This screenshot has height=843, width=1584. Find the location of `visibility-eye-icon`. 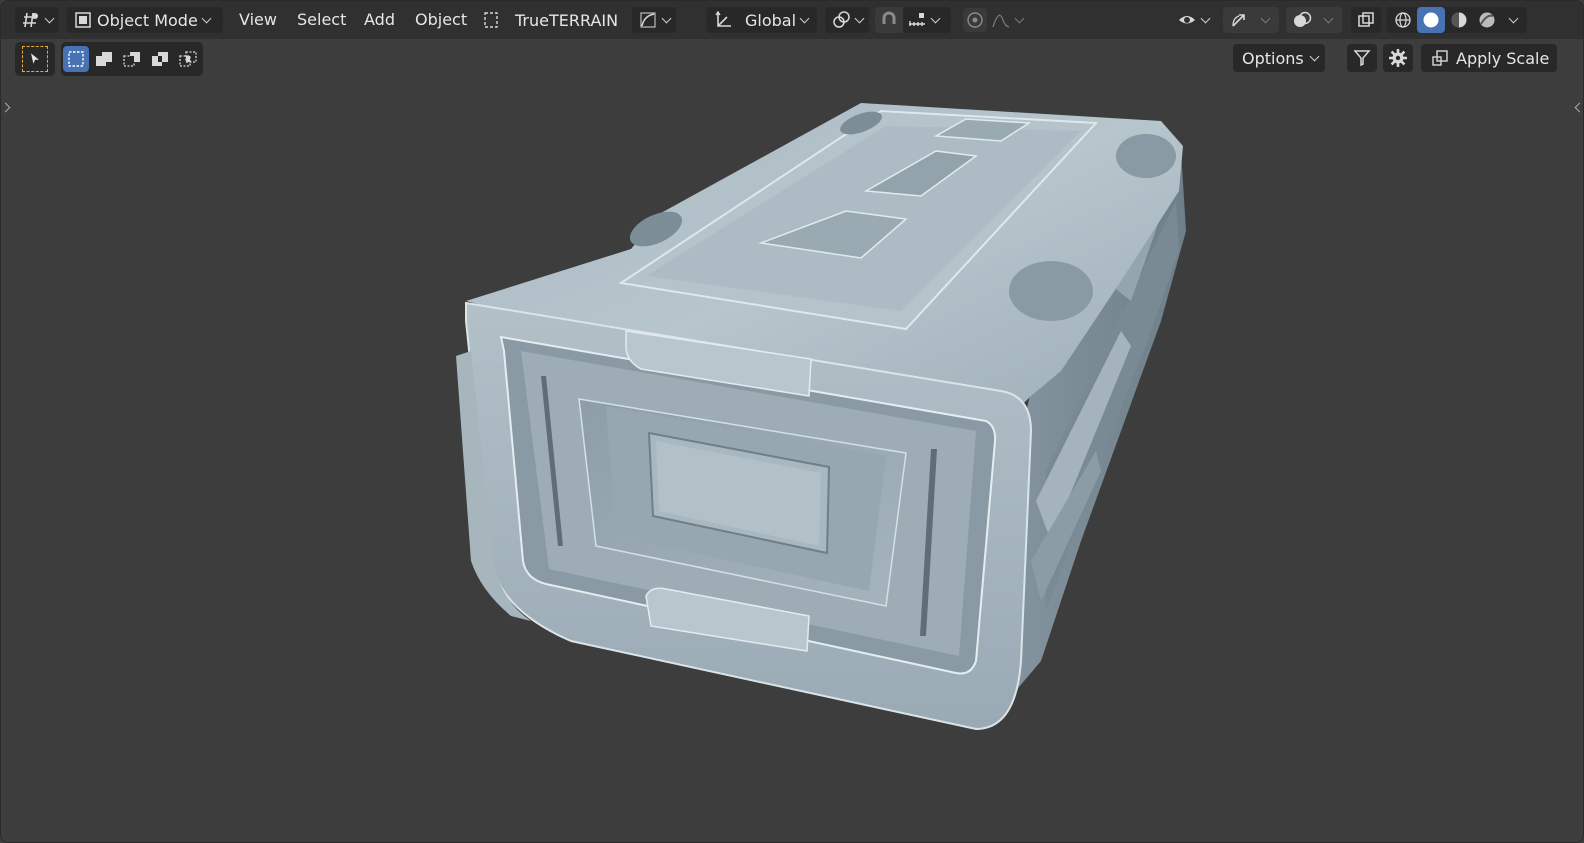

visibility-eye-icon is located at coordinates (1187, 20).